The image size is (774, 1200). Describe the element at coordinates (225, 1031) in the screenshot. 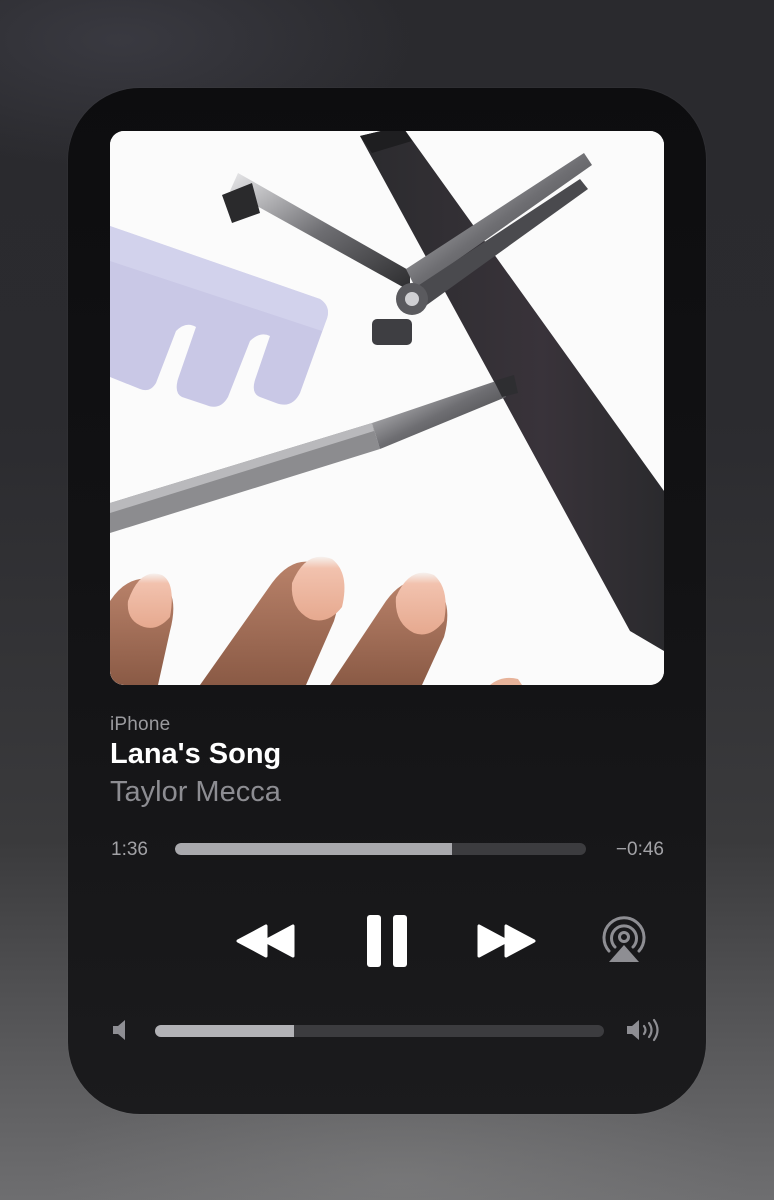

I see `volume-level-fill` at that location.